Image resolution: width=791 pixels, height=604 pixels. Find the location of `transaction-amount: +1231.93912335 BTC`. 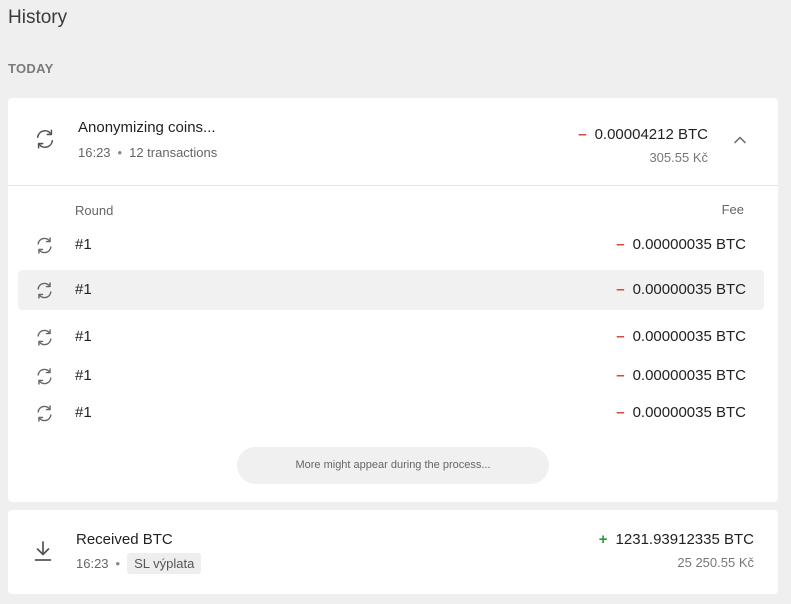

transaction-amount: +1231.93912335 BTC is located at coordinates (676, 539).